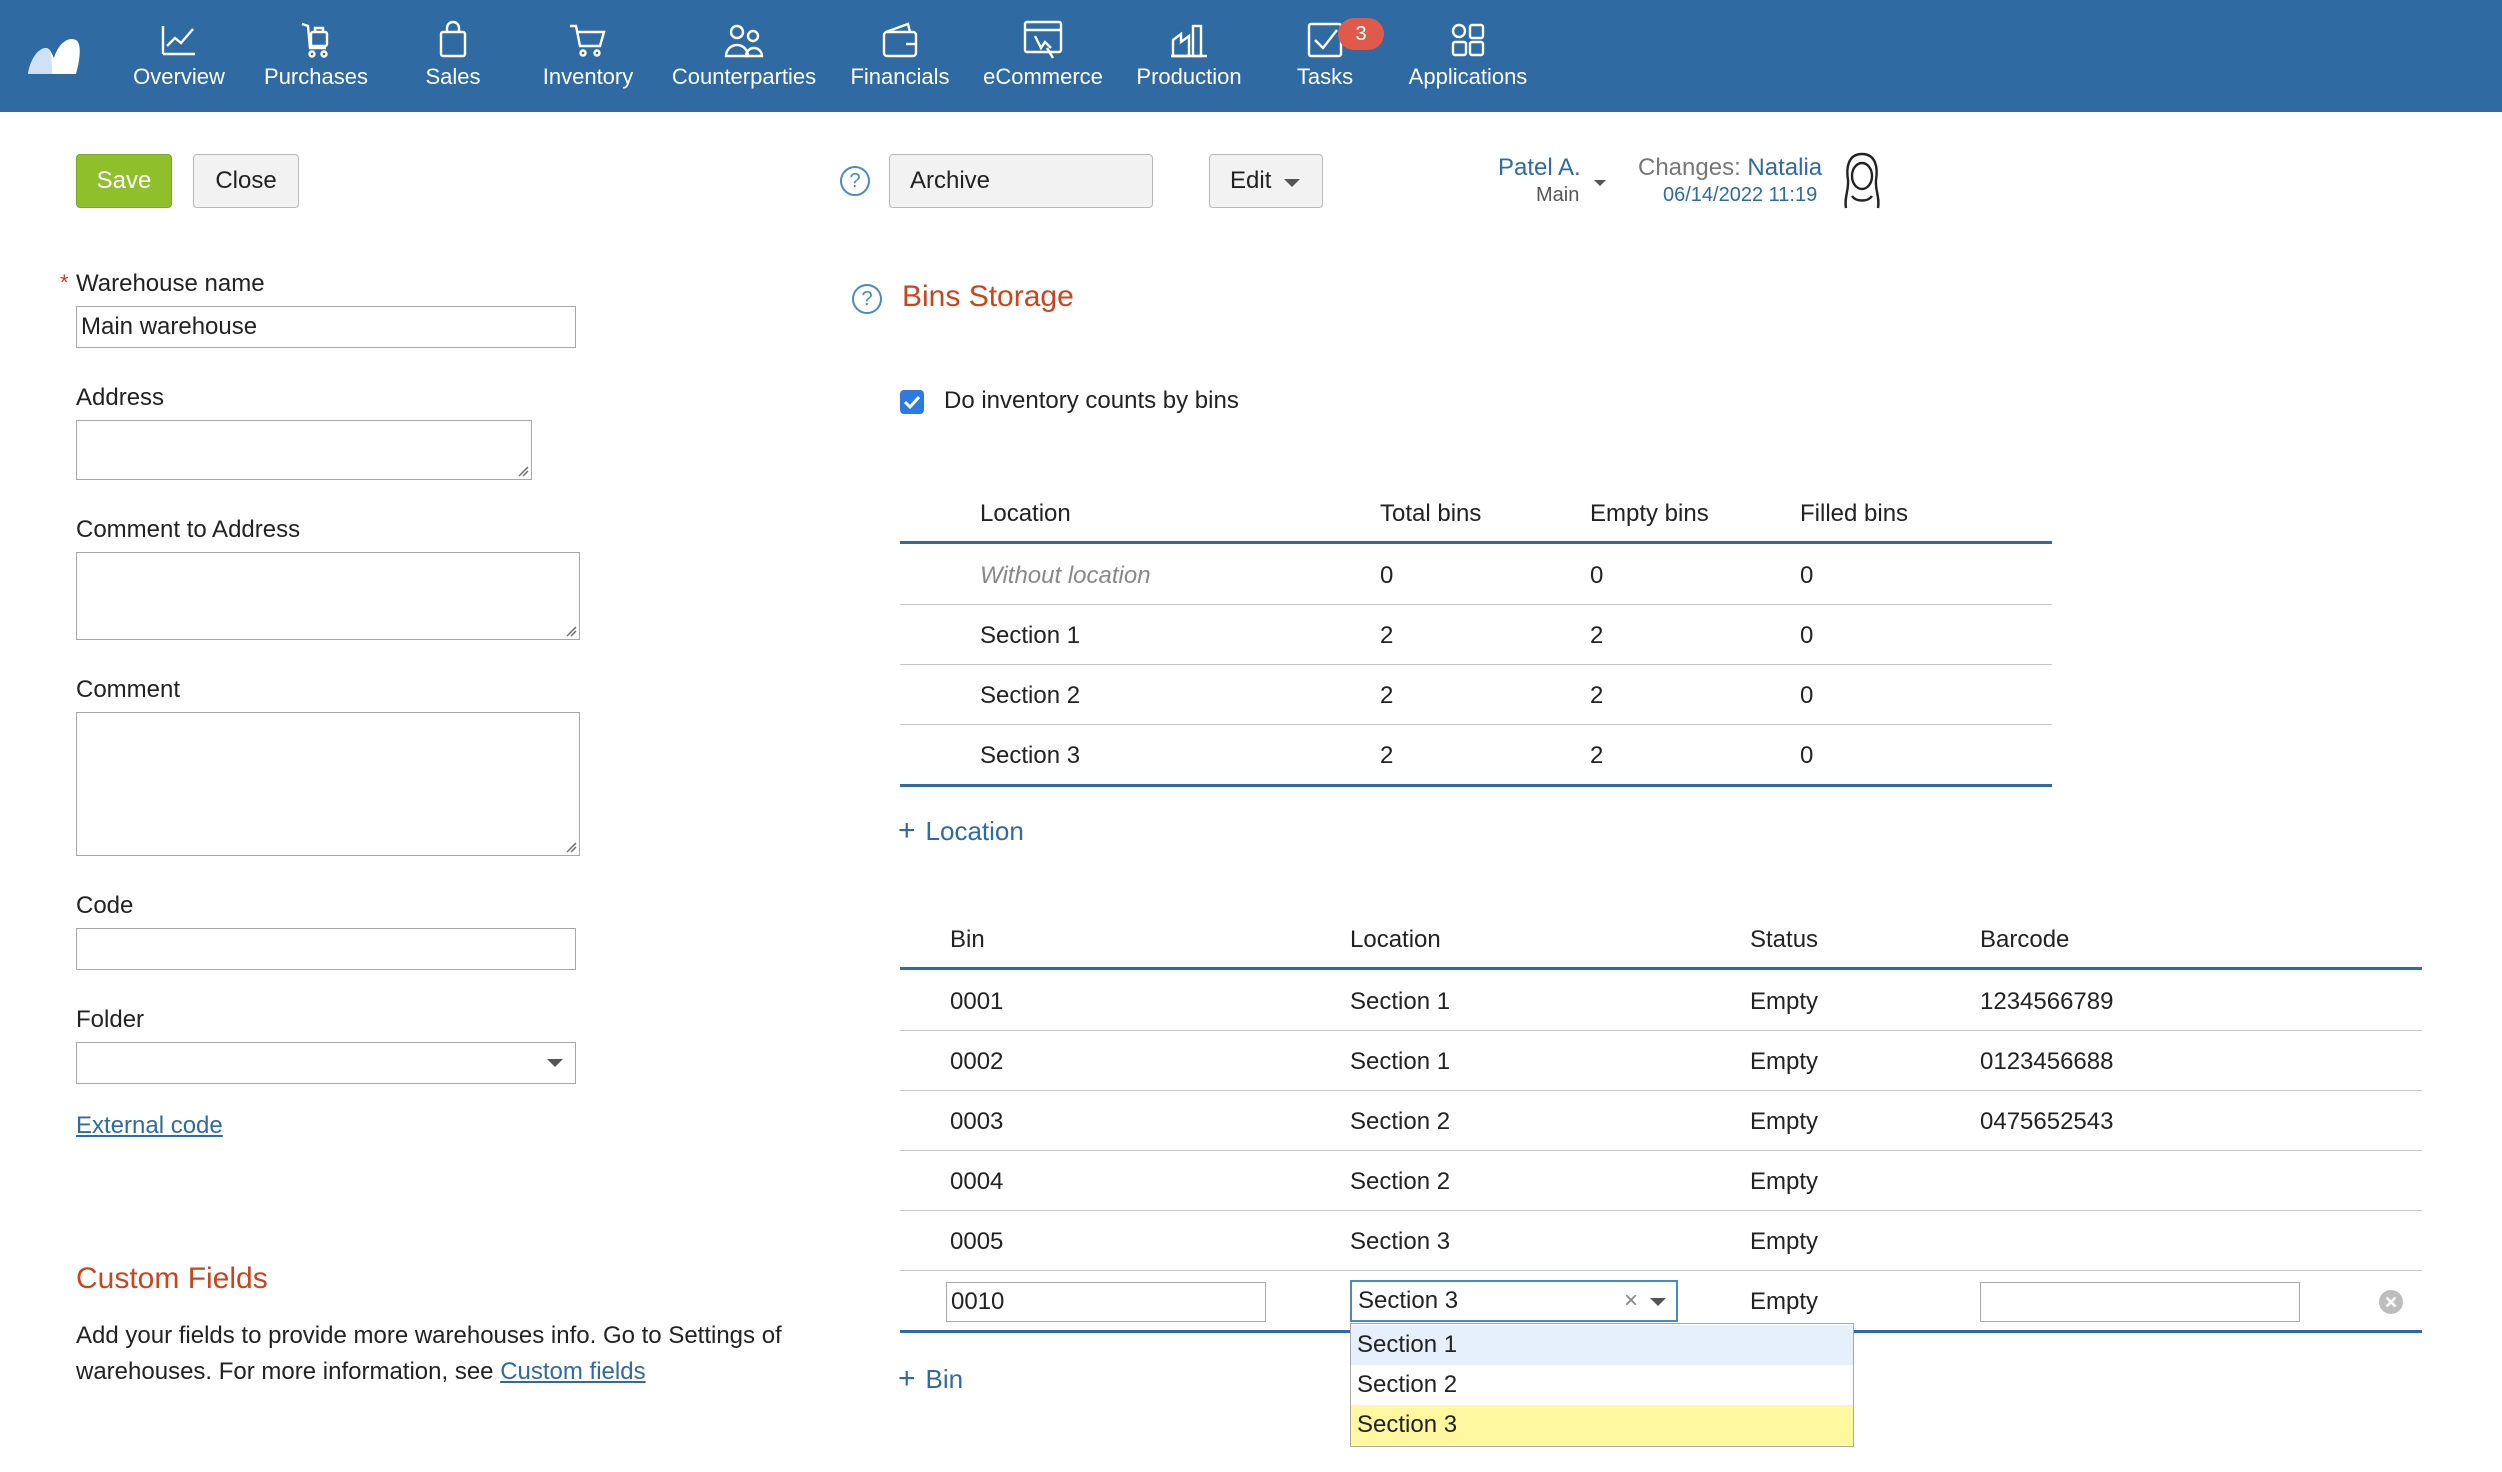  I want to click on tasks-count-badge: 3, so click(1361, 34).